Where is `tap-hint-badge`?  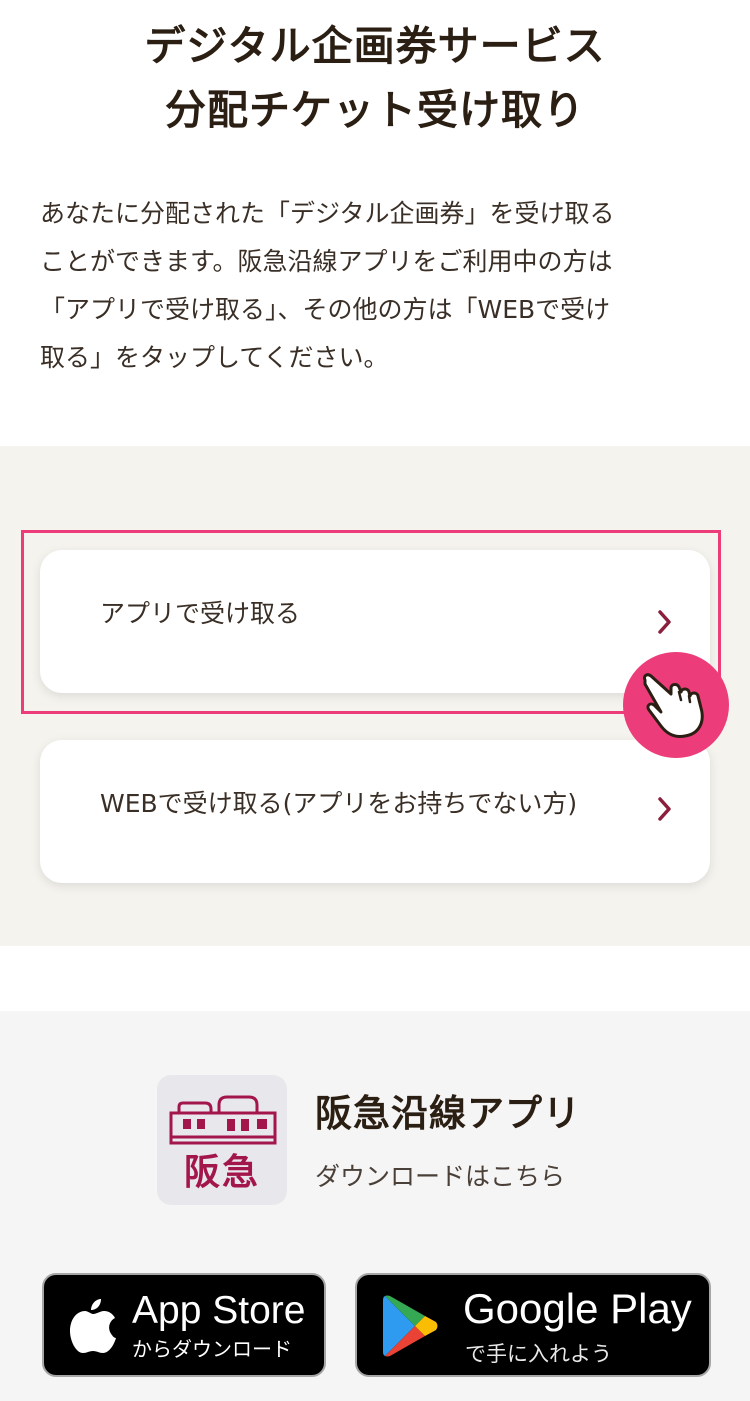
tap-hint-badge is located at coordinates (676, 705).